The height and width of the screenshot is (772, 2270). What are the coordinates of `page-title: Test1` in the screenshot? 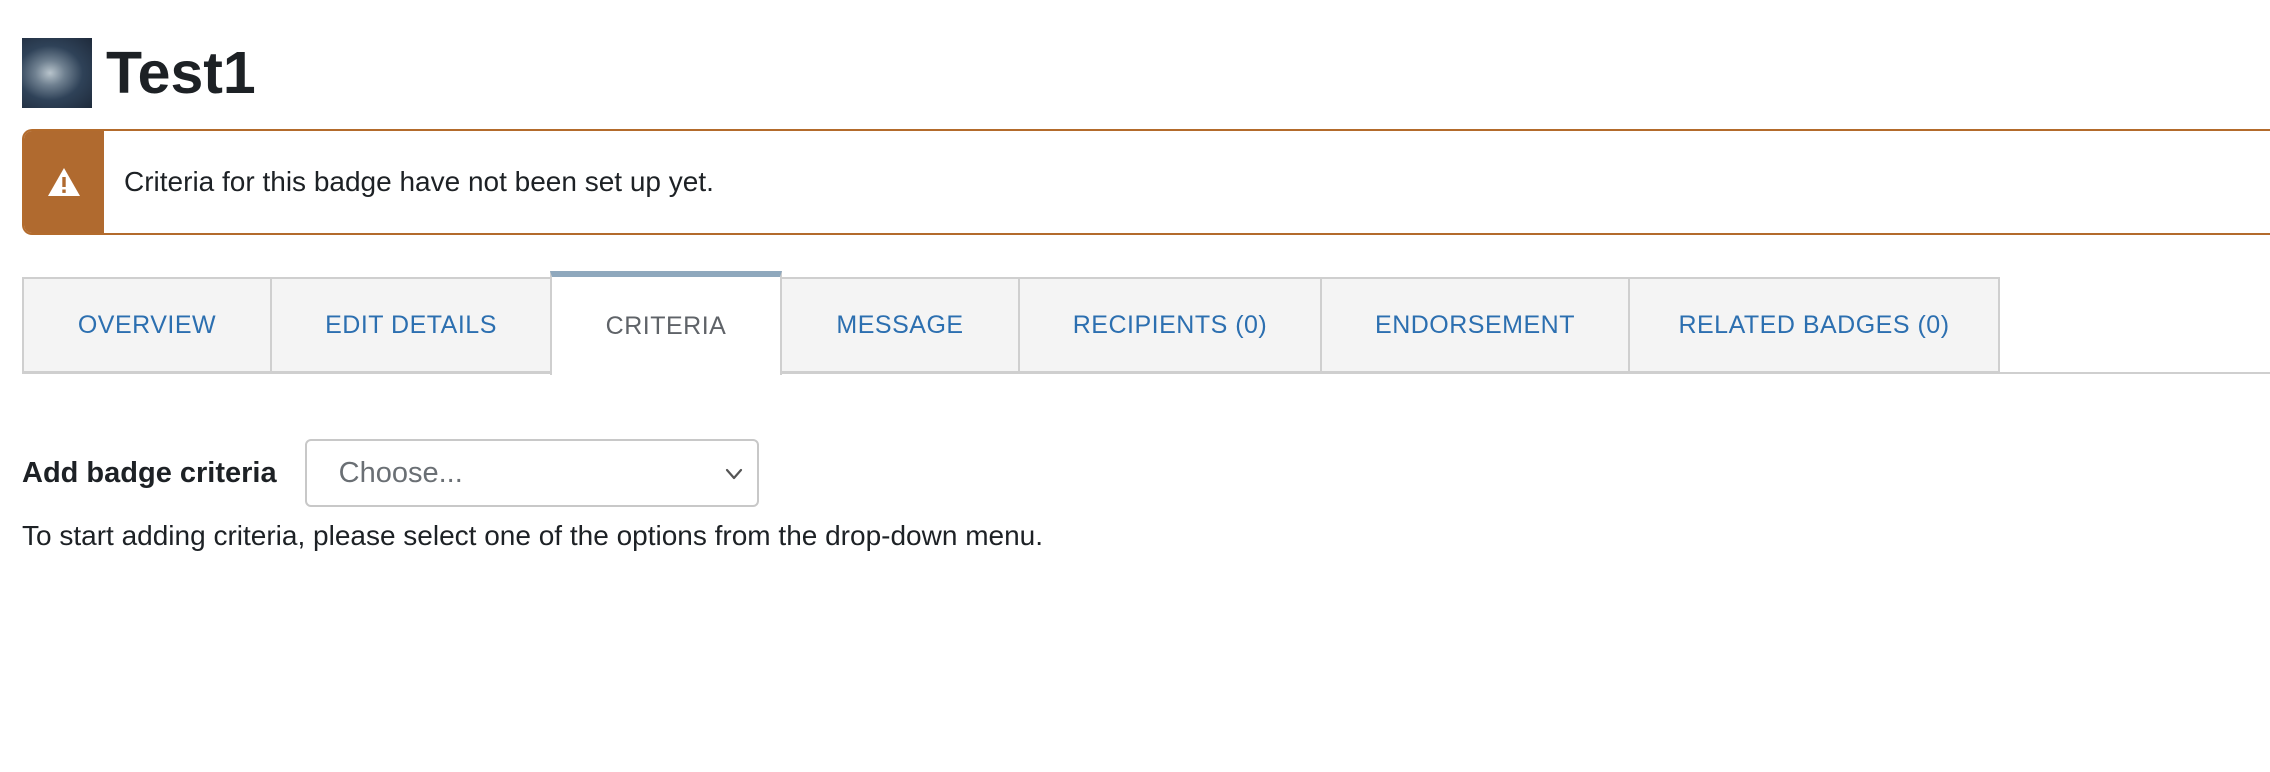 It's located at (181, 73).